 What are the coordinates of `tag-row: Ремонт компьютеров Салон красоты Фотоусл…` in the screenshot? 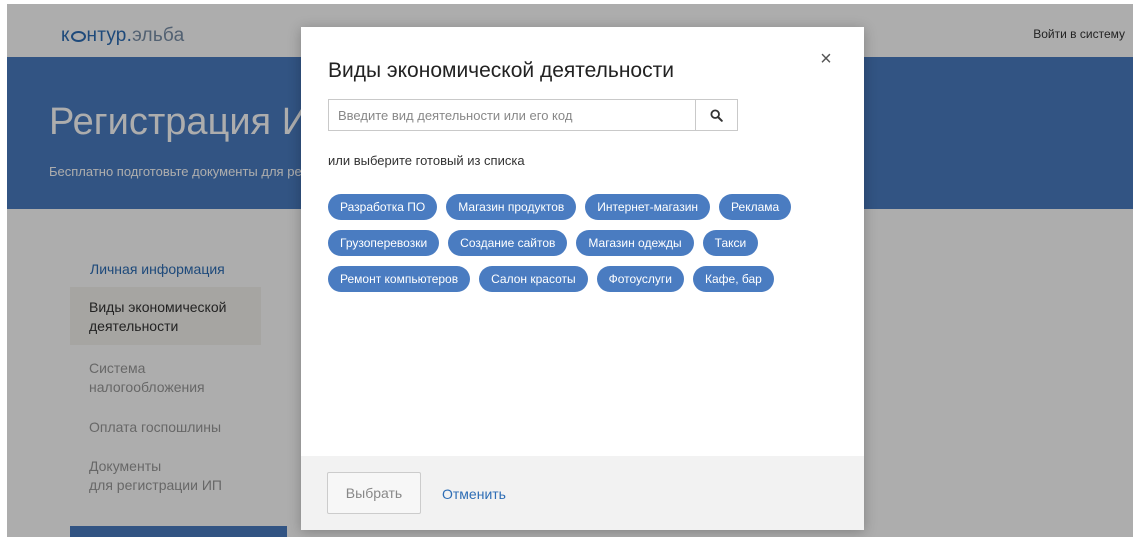 It's located at (578, 279).